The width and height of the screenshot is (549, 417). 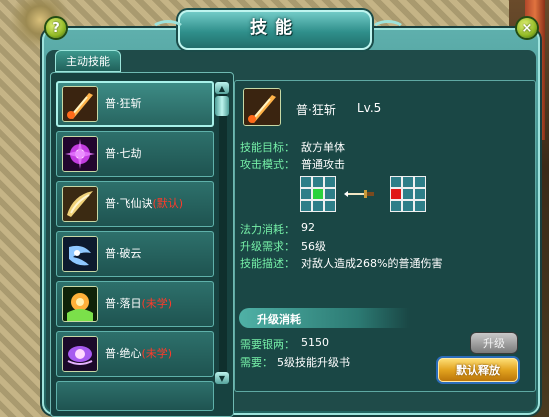 I want to click on mana-label: 法力消耗：, so click(x=267, y=229).